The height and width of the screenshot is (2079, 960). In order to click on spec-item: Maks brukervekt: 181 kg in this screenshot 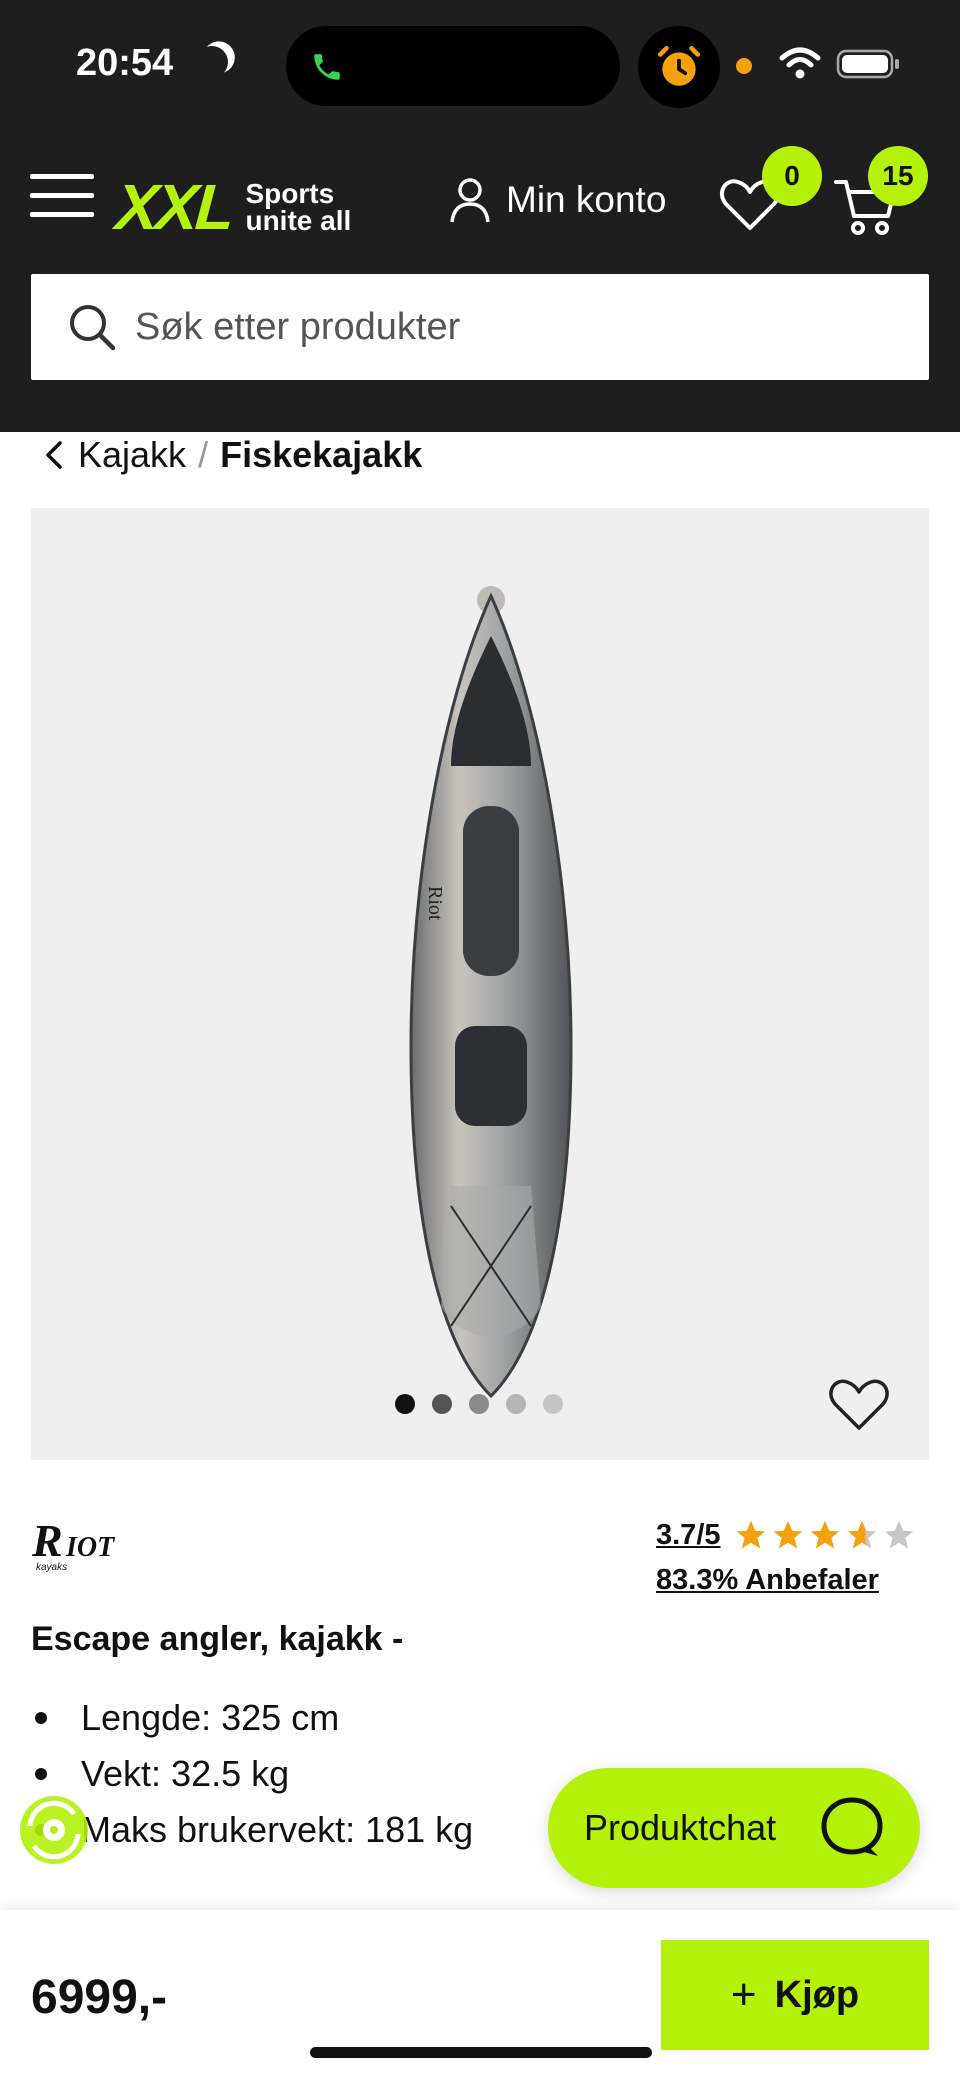, I will do `click(252, 1830)`.